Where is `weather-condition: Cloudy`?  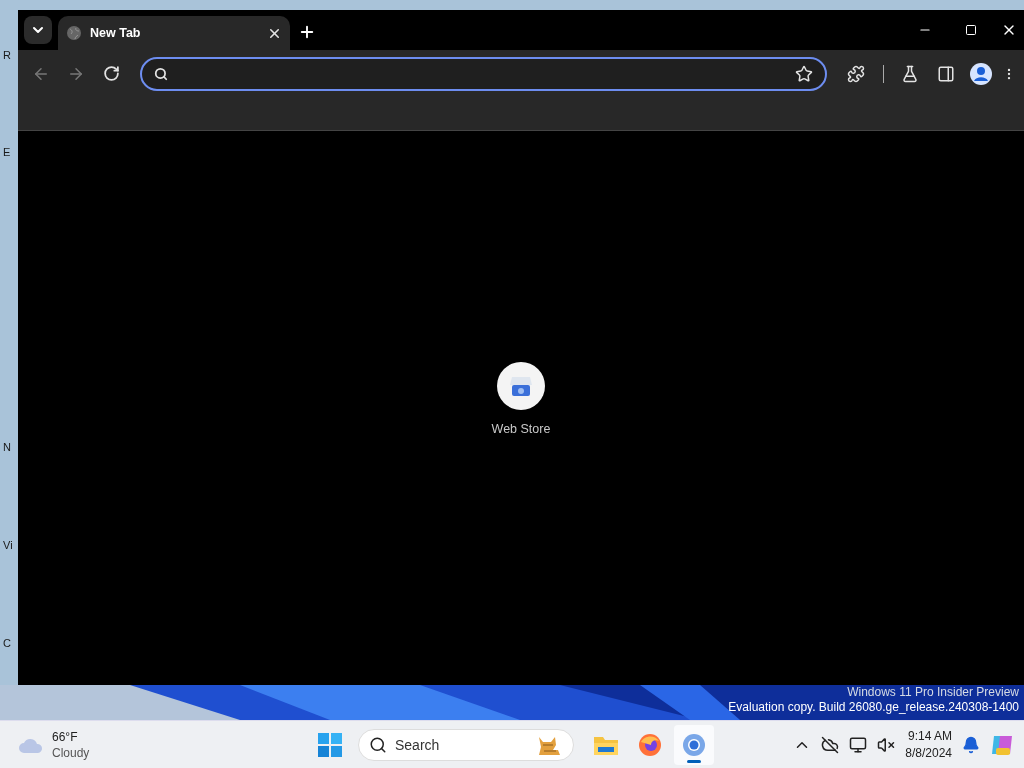
weather-condition: Cloudy is located at coordinates (71, 752).